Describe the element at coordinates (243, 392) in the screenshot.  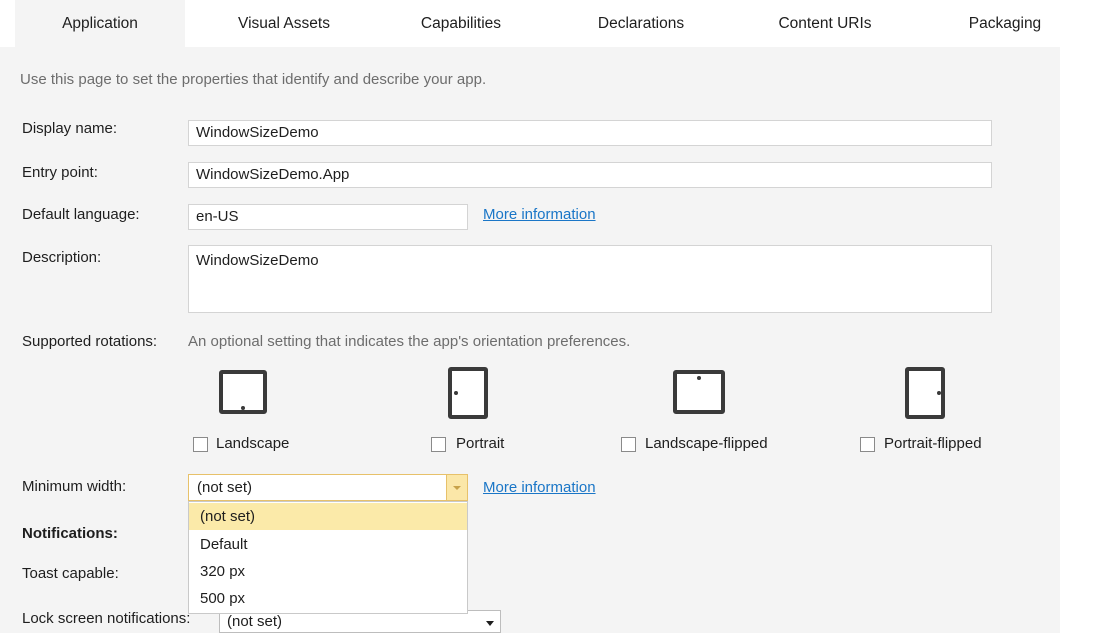
I see `tablet-landscape-icon` at that location.